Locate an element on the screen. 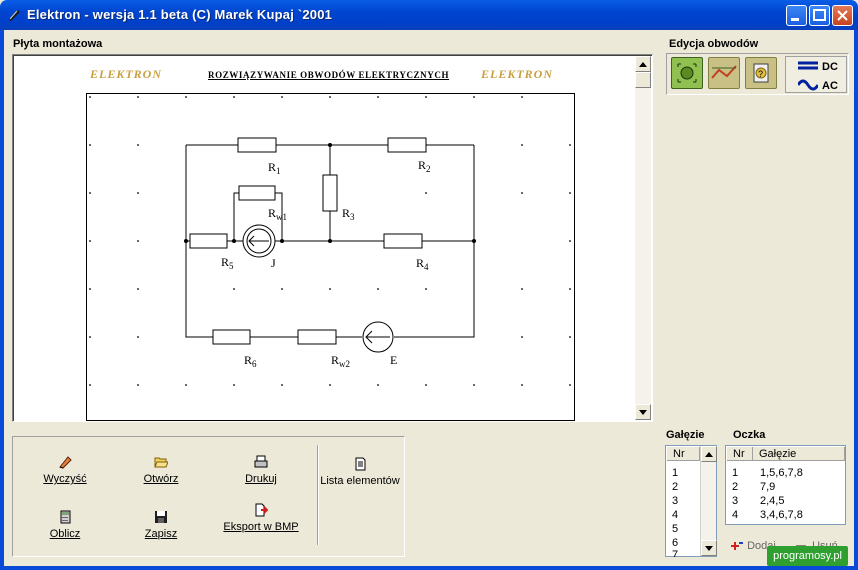 The width and height of the screenshot is (858, 570). close-icon is located at coordinates (842, 15).